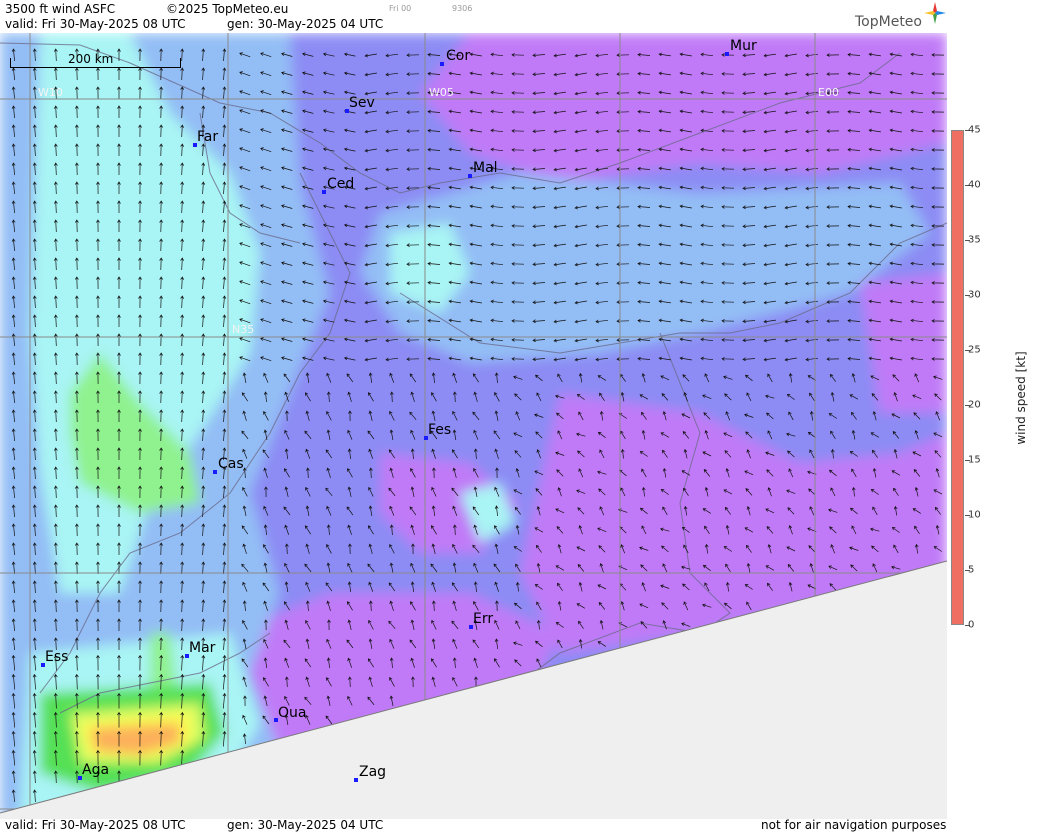  What do you see at coordinates (1021, 398) in the screenshot?
I see `legend-title: wind speed [kt]` at bounding box center [1021, 398].